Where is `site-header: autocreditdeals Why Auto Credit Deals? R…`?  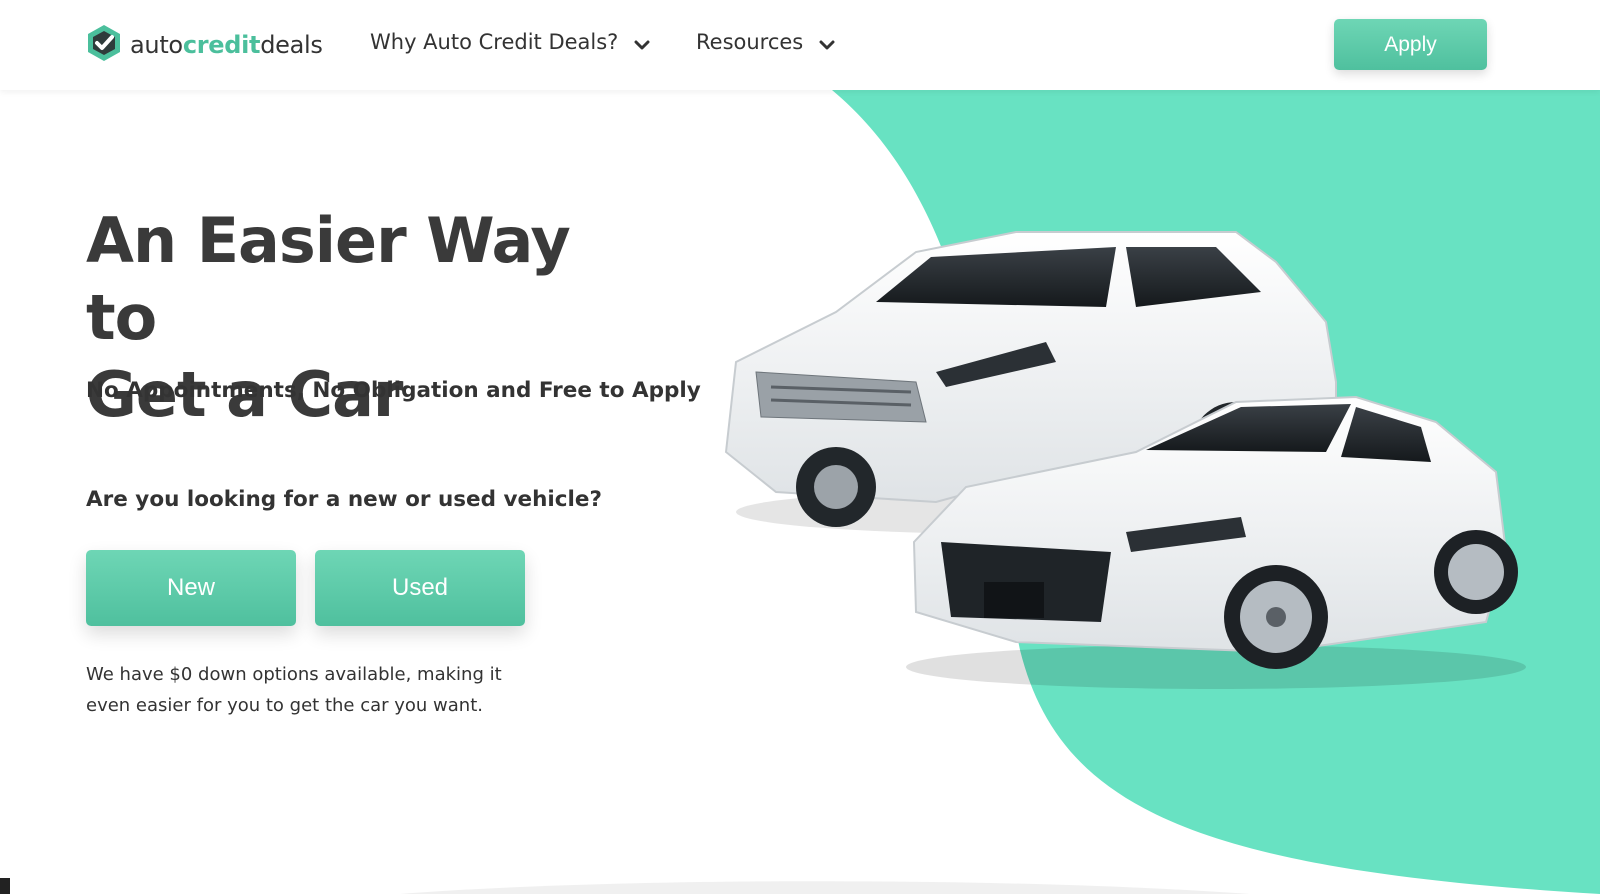 site-header: autocreditdeals Why Auto Credit Deals? R… is located at coordinates (800, 45).